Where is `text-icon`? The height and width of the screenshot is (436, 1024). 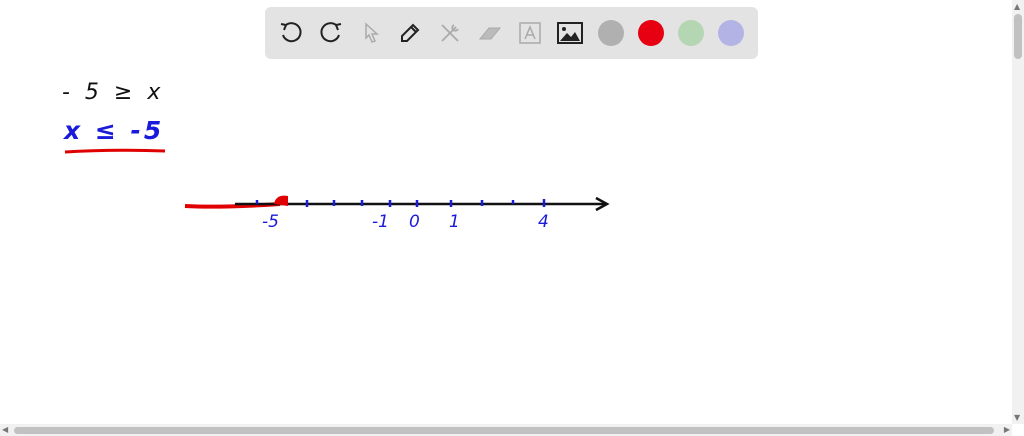
text-icon is located at coordinates (530, 33).